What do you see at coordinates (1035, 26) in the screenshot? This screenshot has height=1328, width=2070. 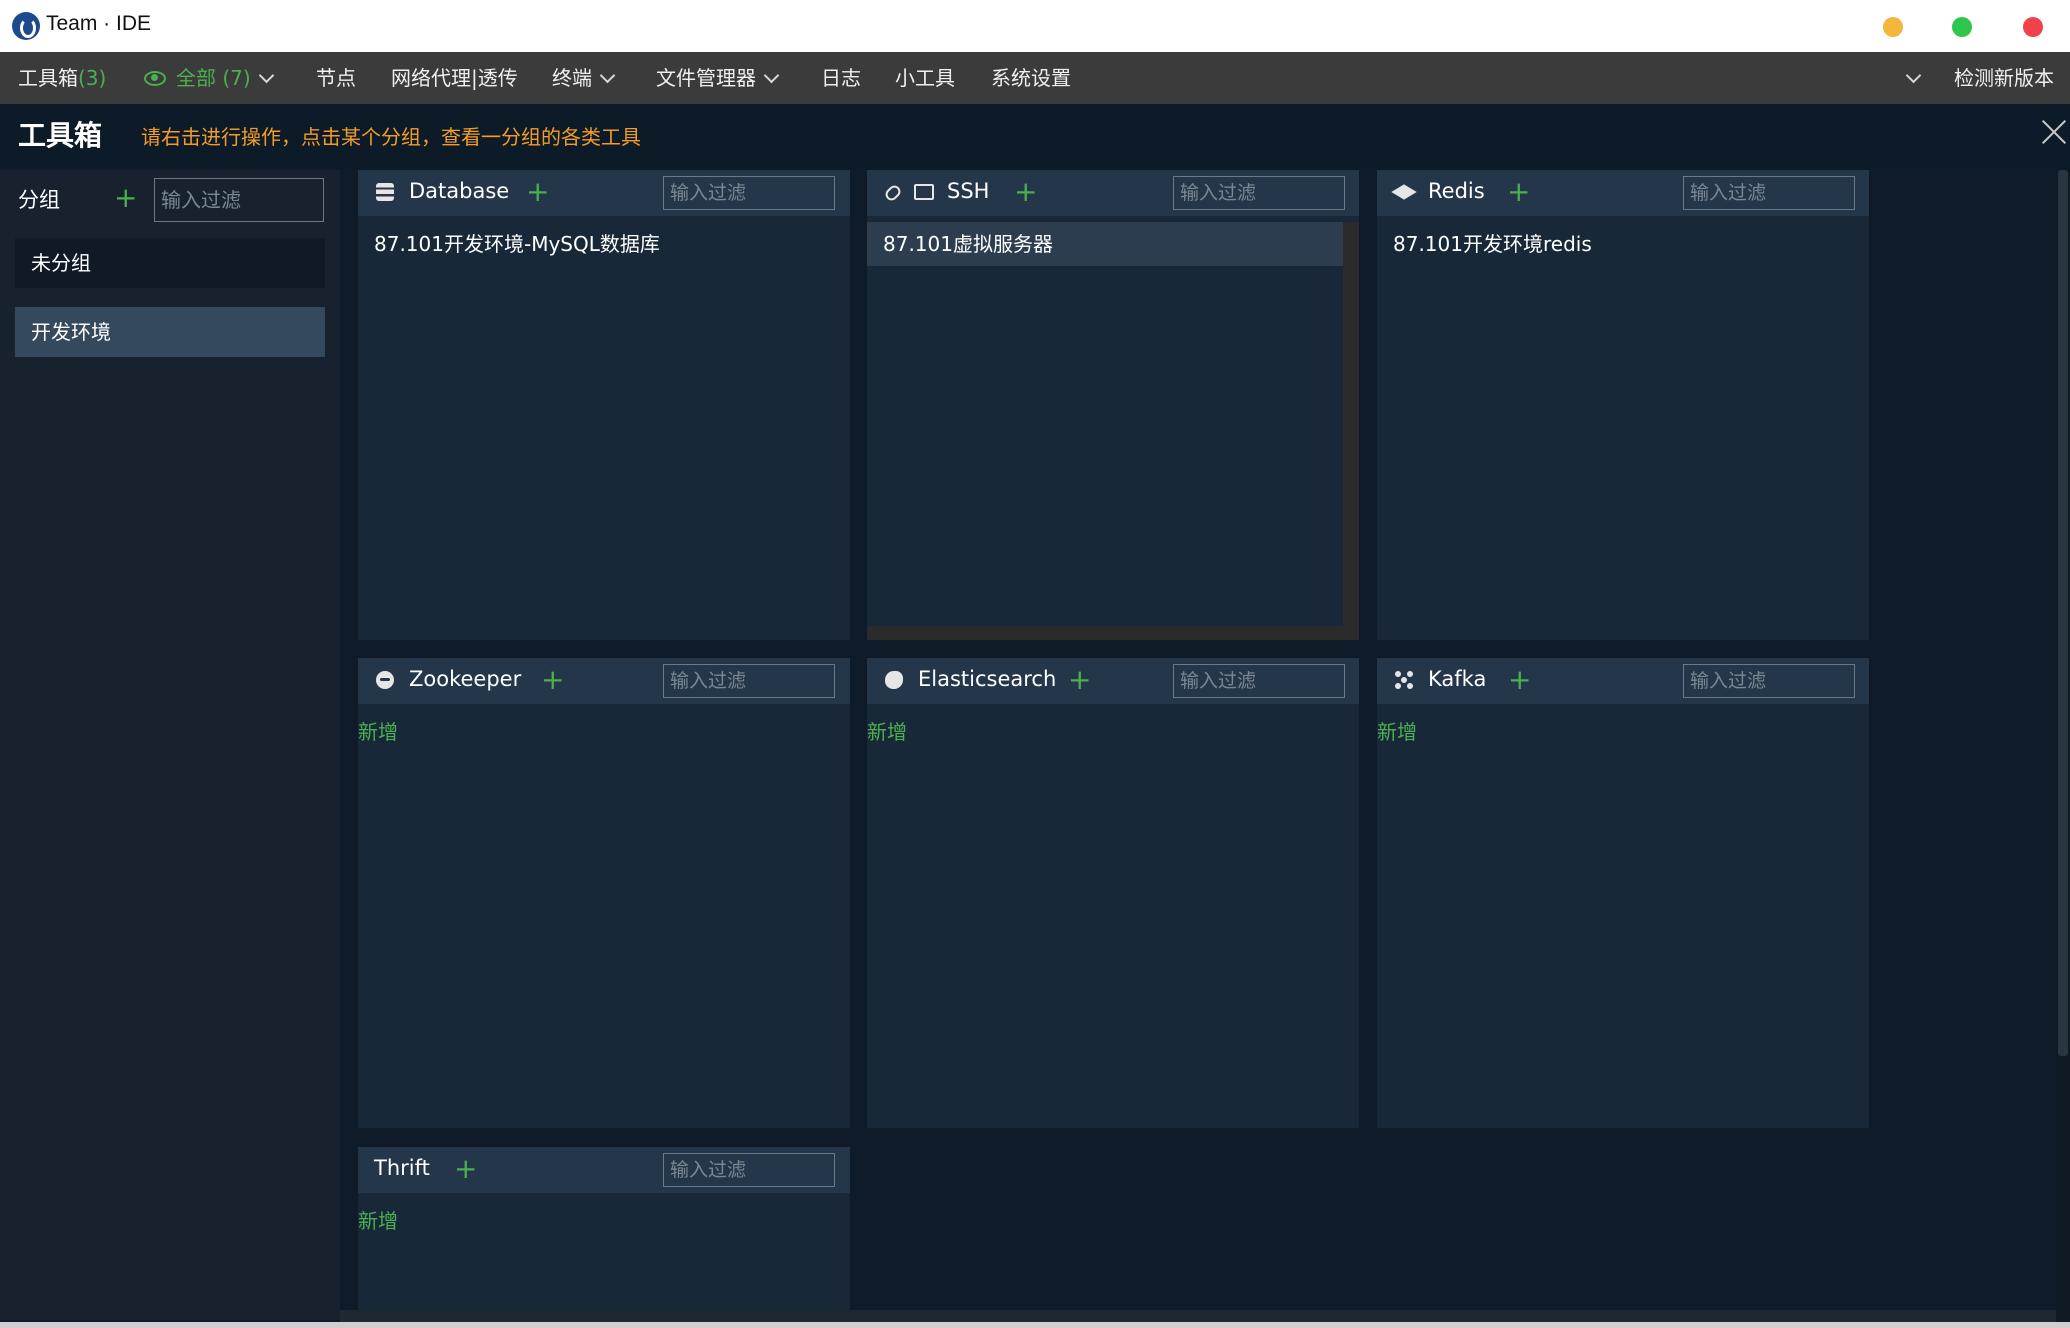 I see `title-bar: Team · IDE` at bounding box center [1035, 26].